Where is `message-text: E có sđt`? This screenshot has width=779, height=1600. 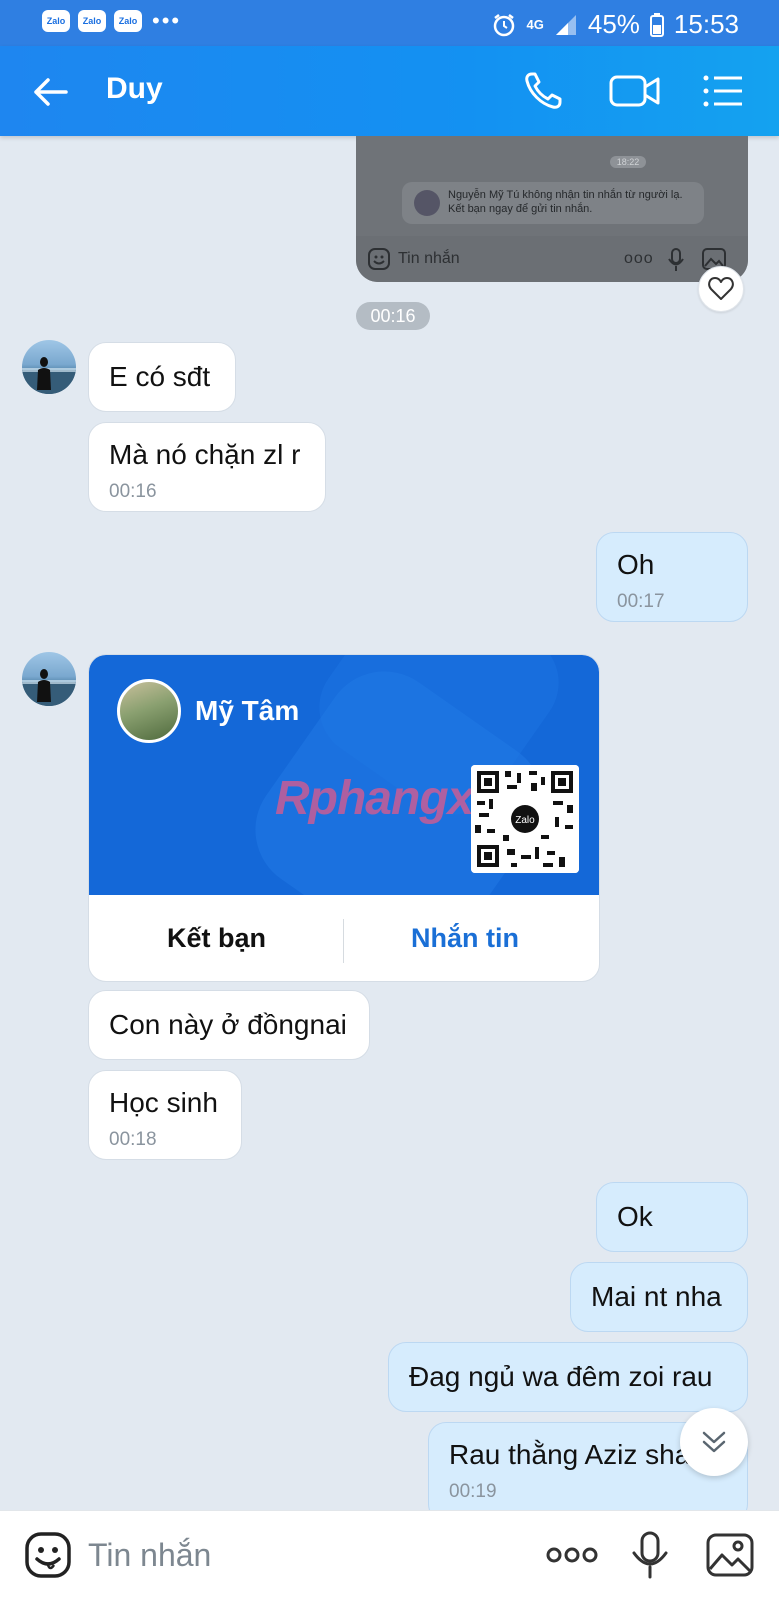
message-text: E có sđt is located at coordinates (160, 376).